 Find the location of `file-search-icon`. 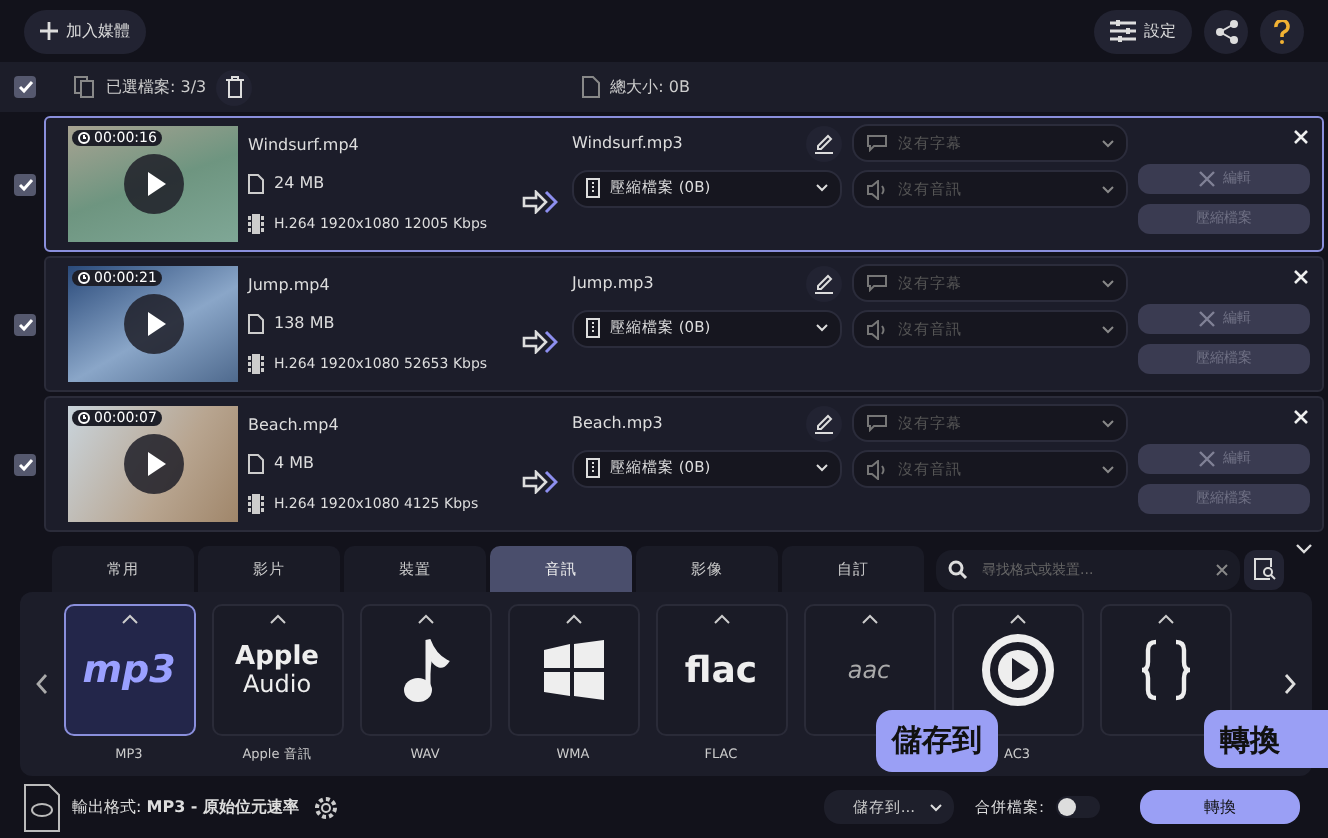

file-search-icon is located at coordinates (1264, 569).